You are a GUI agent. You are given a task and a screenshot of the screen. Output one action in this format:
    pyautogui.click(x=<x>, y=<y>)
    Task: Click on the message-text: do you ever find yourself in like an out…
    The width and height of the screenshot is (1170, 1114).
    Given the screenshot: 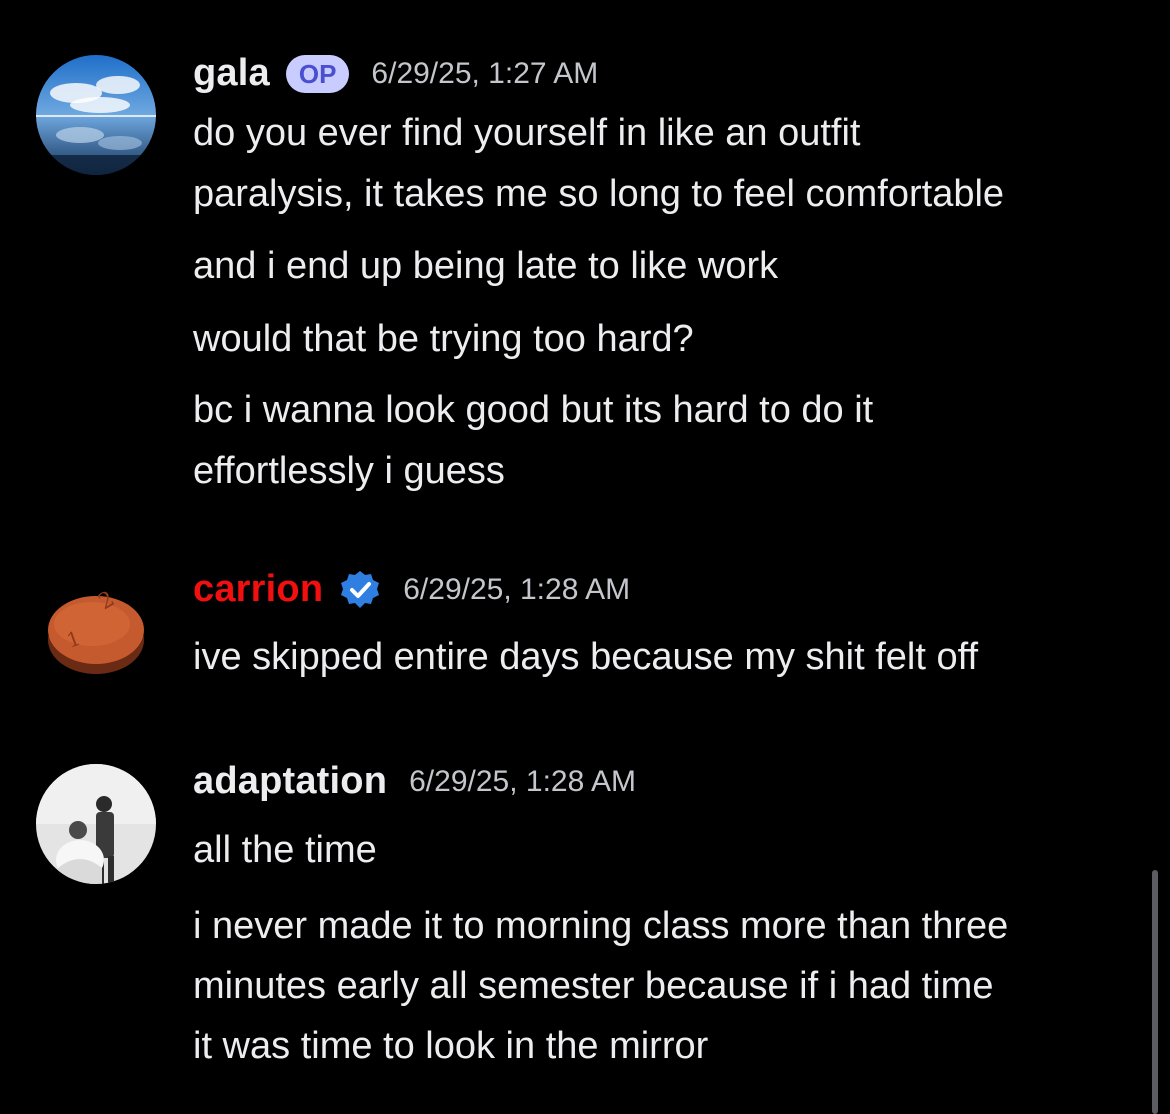 What is the action you would take?
    pyautogui.click(x=527, y=133)
    